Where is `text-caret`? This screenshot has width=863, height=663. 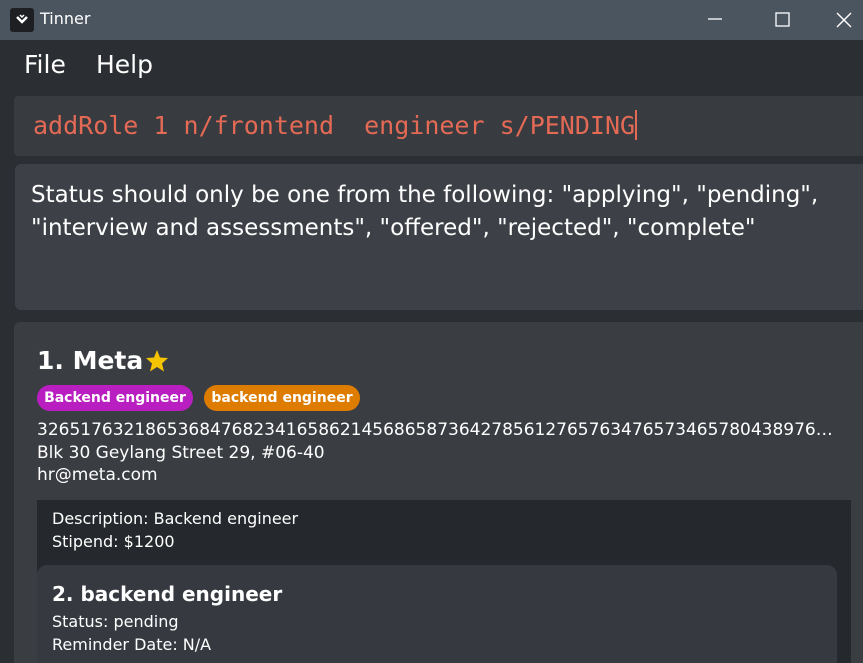 text-caret is located at coordinates (636, 125).